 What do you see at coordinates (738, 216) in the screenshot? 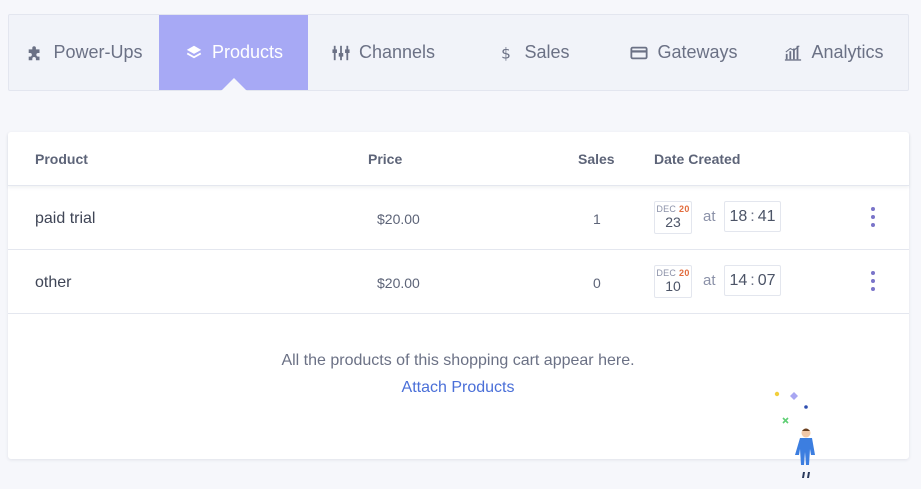
I see `time-hour: 18` at bounding box center [738, 216].